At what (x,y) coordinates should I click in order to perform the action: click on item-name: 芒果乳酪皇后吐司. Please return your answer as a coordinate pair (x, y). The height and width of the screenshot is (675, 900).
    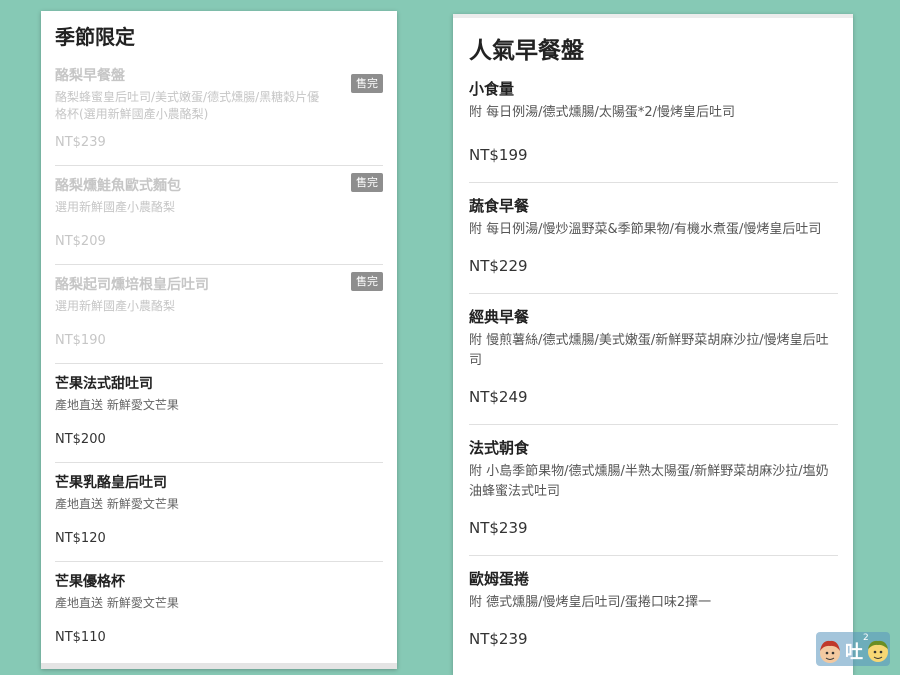
    Looking at the image, I should click on (111, 483).